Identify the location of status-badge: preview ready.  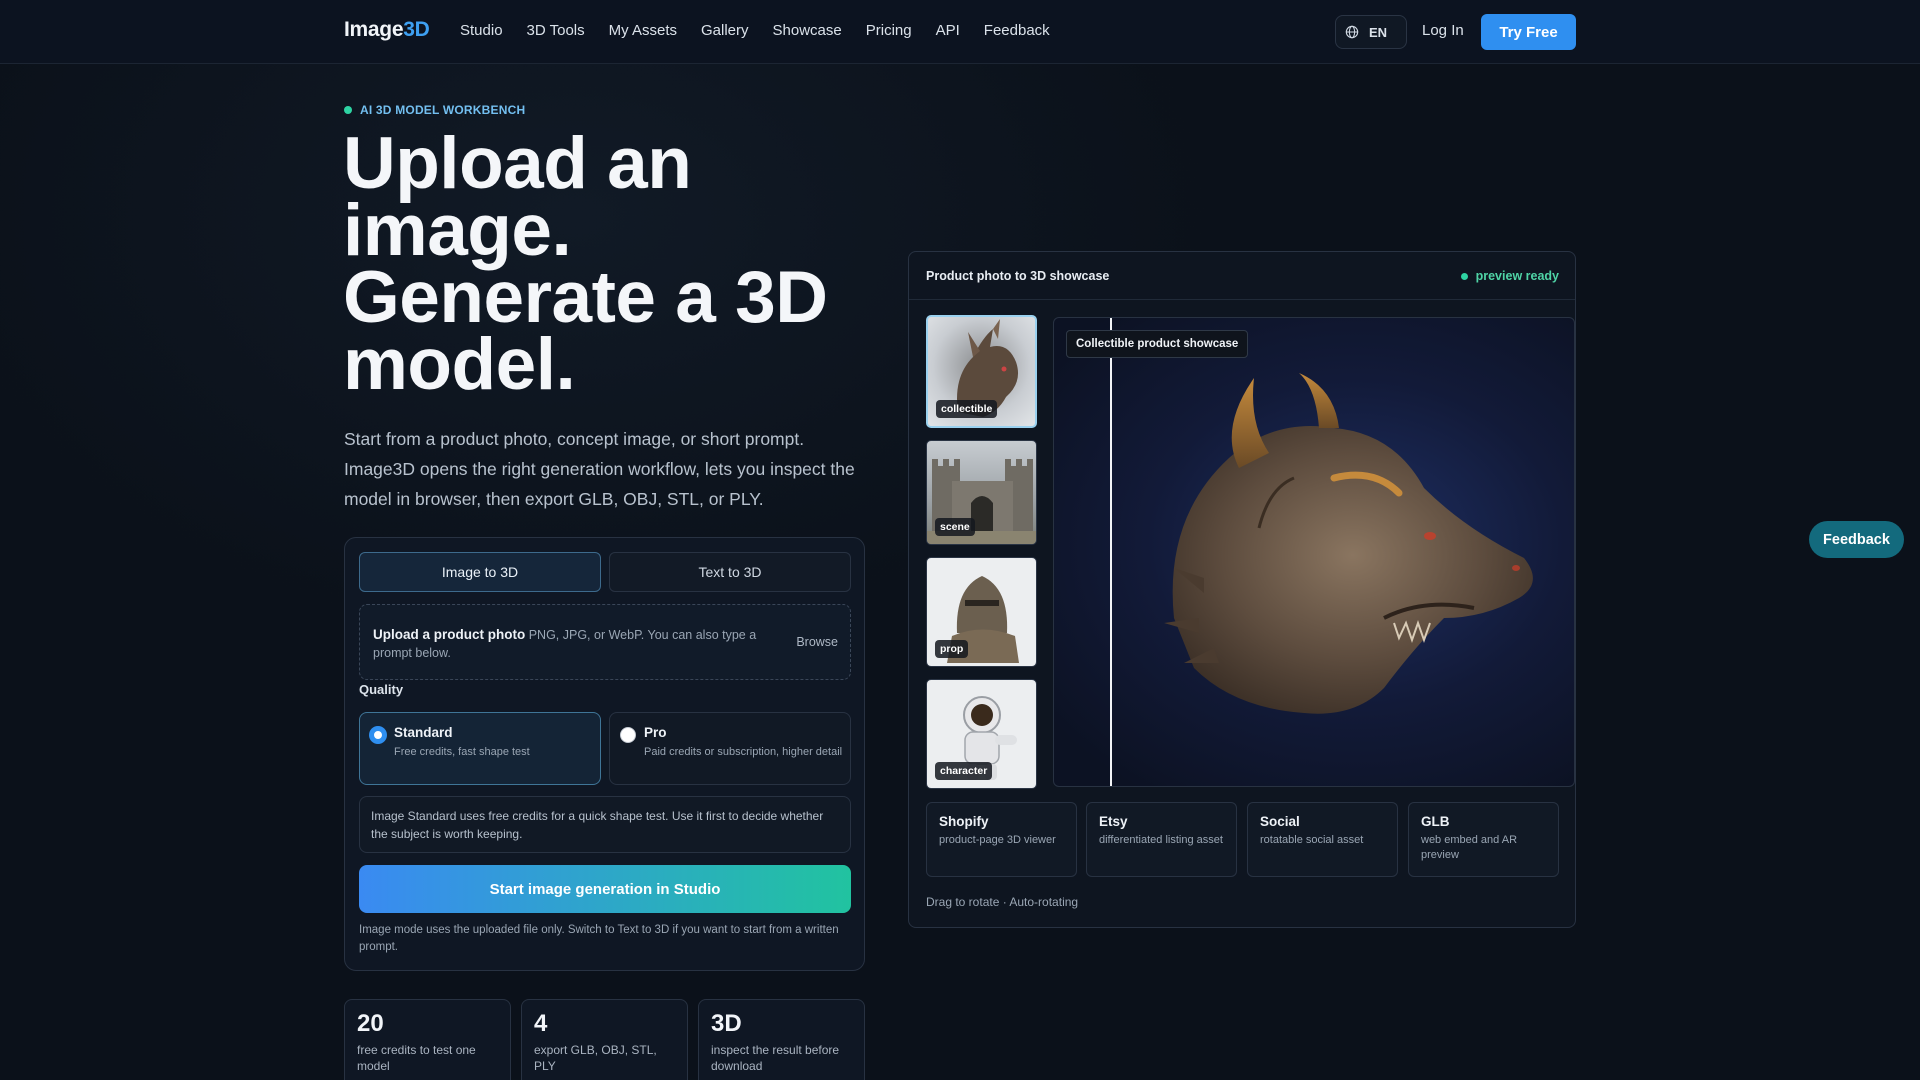
(1509, 276).